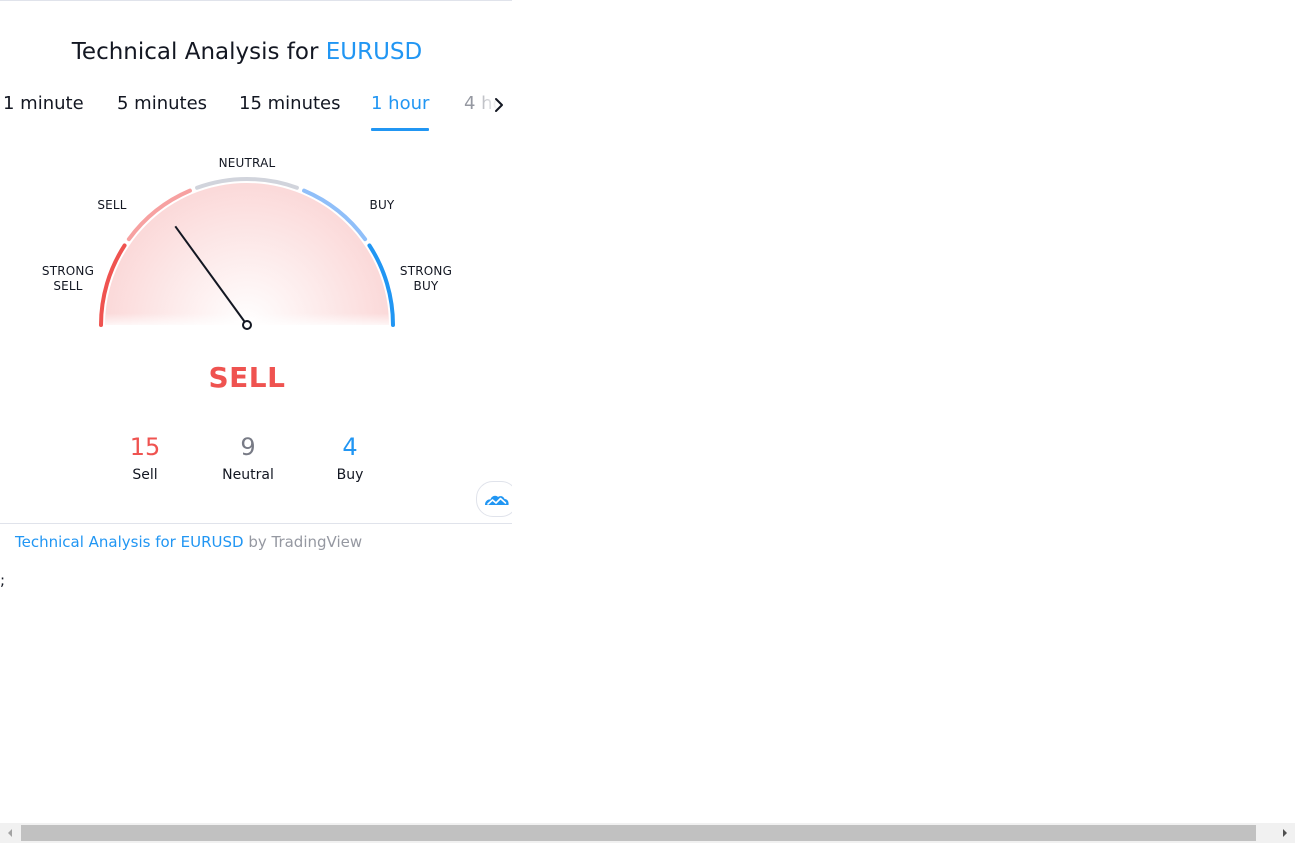 This screenshot has height=847, width=1295. I want to click on tab-1-hour: 1 hour, so click(400, 111).